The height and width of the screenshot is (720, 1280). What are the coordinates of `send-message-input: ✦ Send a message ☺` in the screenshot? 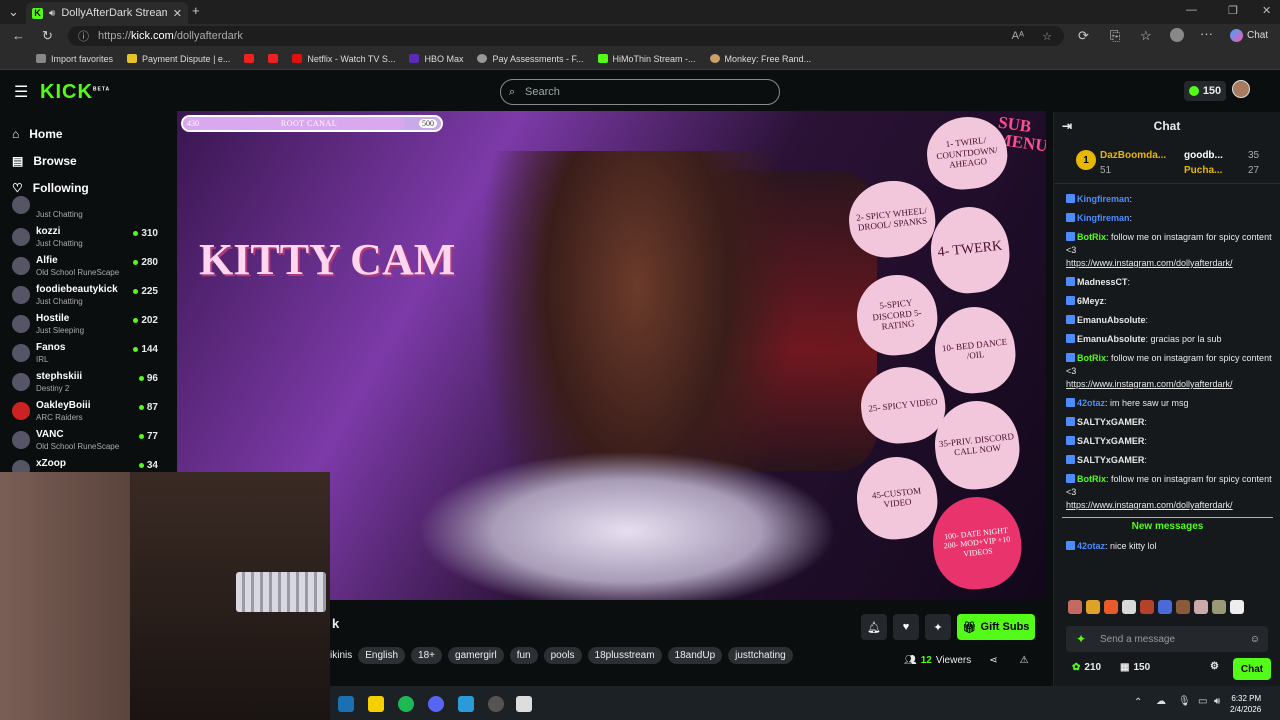 It's located at (1167, 639).